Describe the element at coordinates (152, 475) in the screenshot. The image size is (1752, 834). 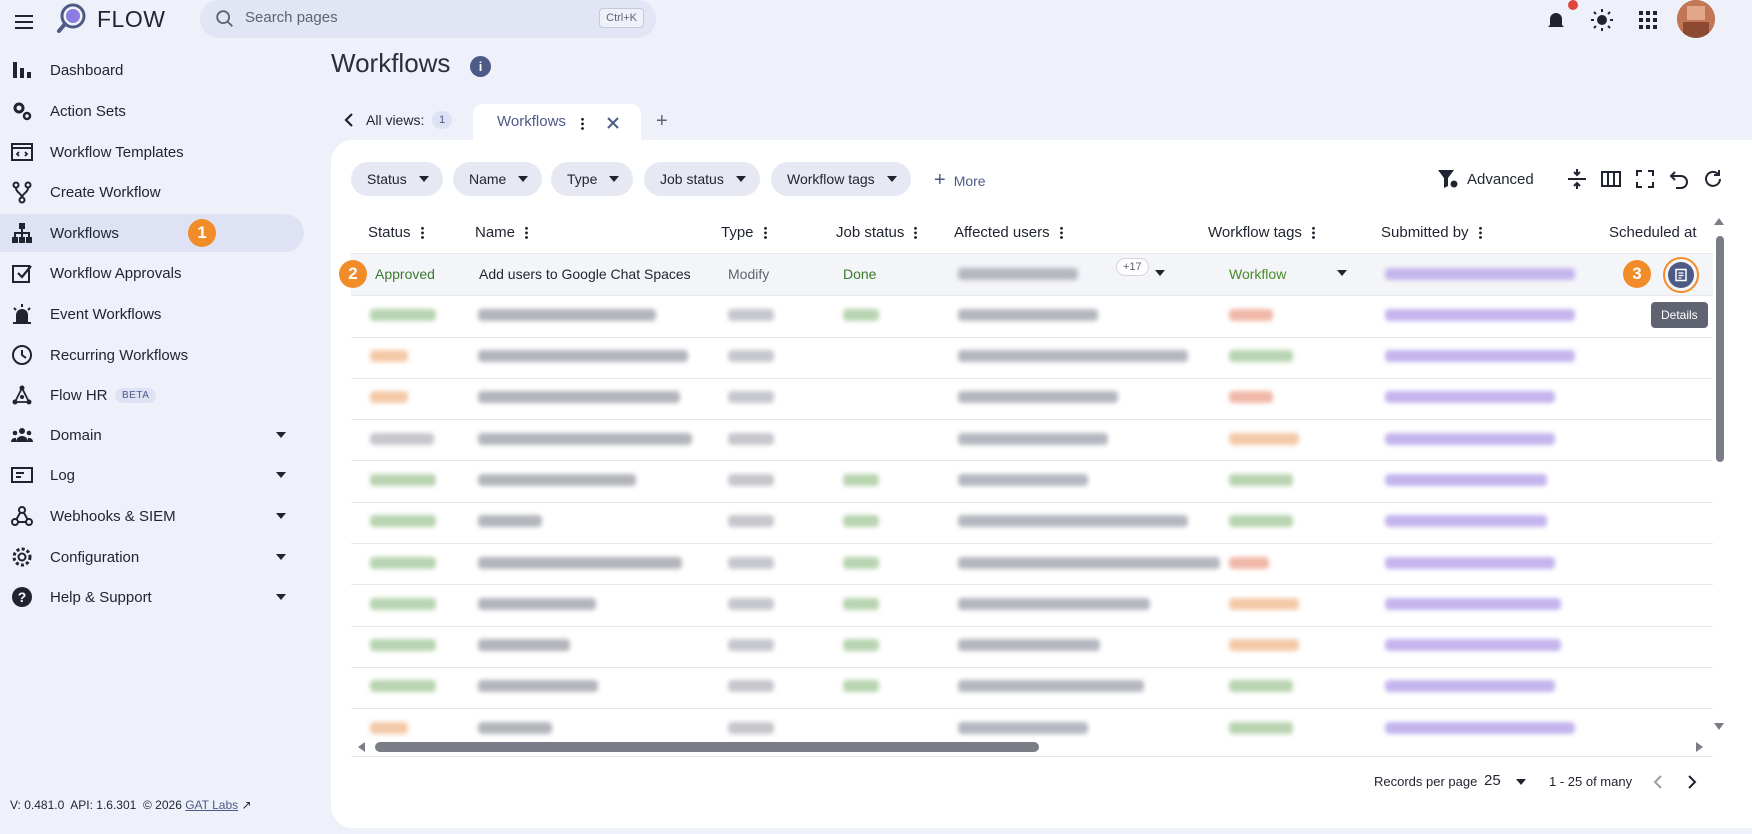
I see `sidebar-item-log: Log` at that location.